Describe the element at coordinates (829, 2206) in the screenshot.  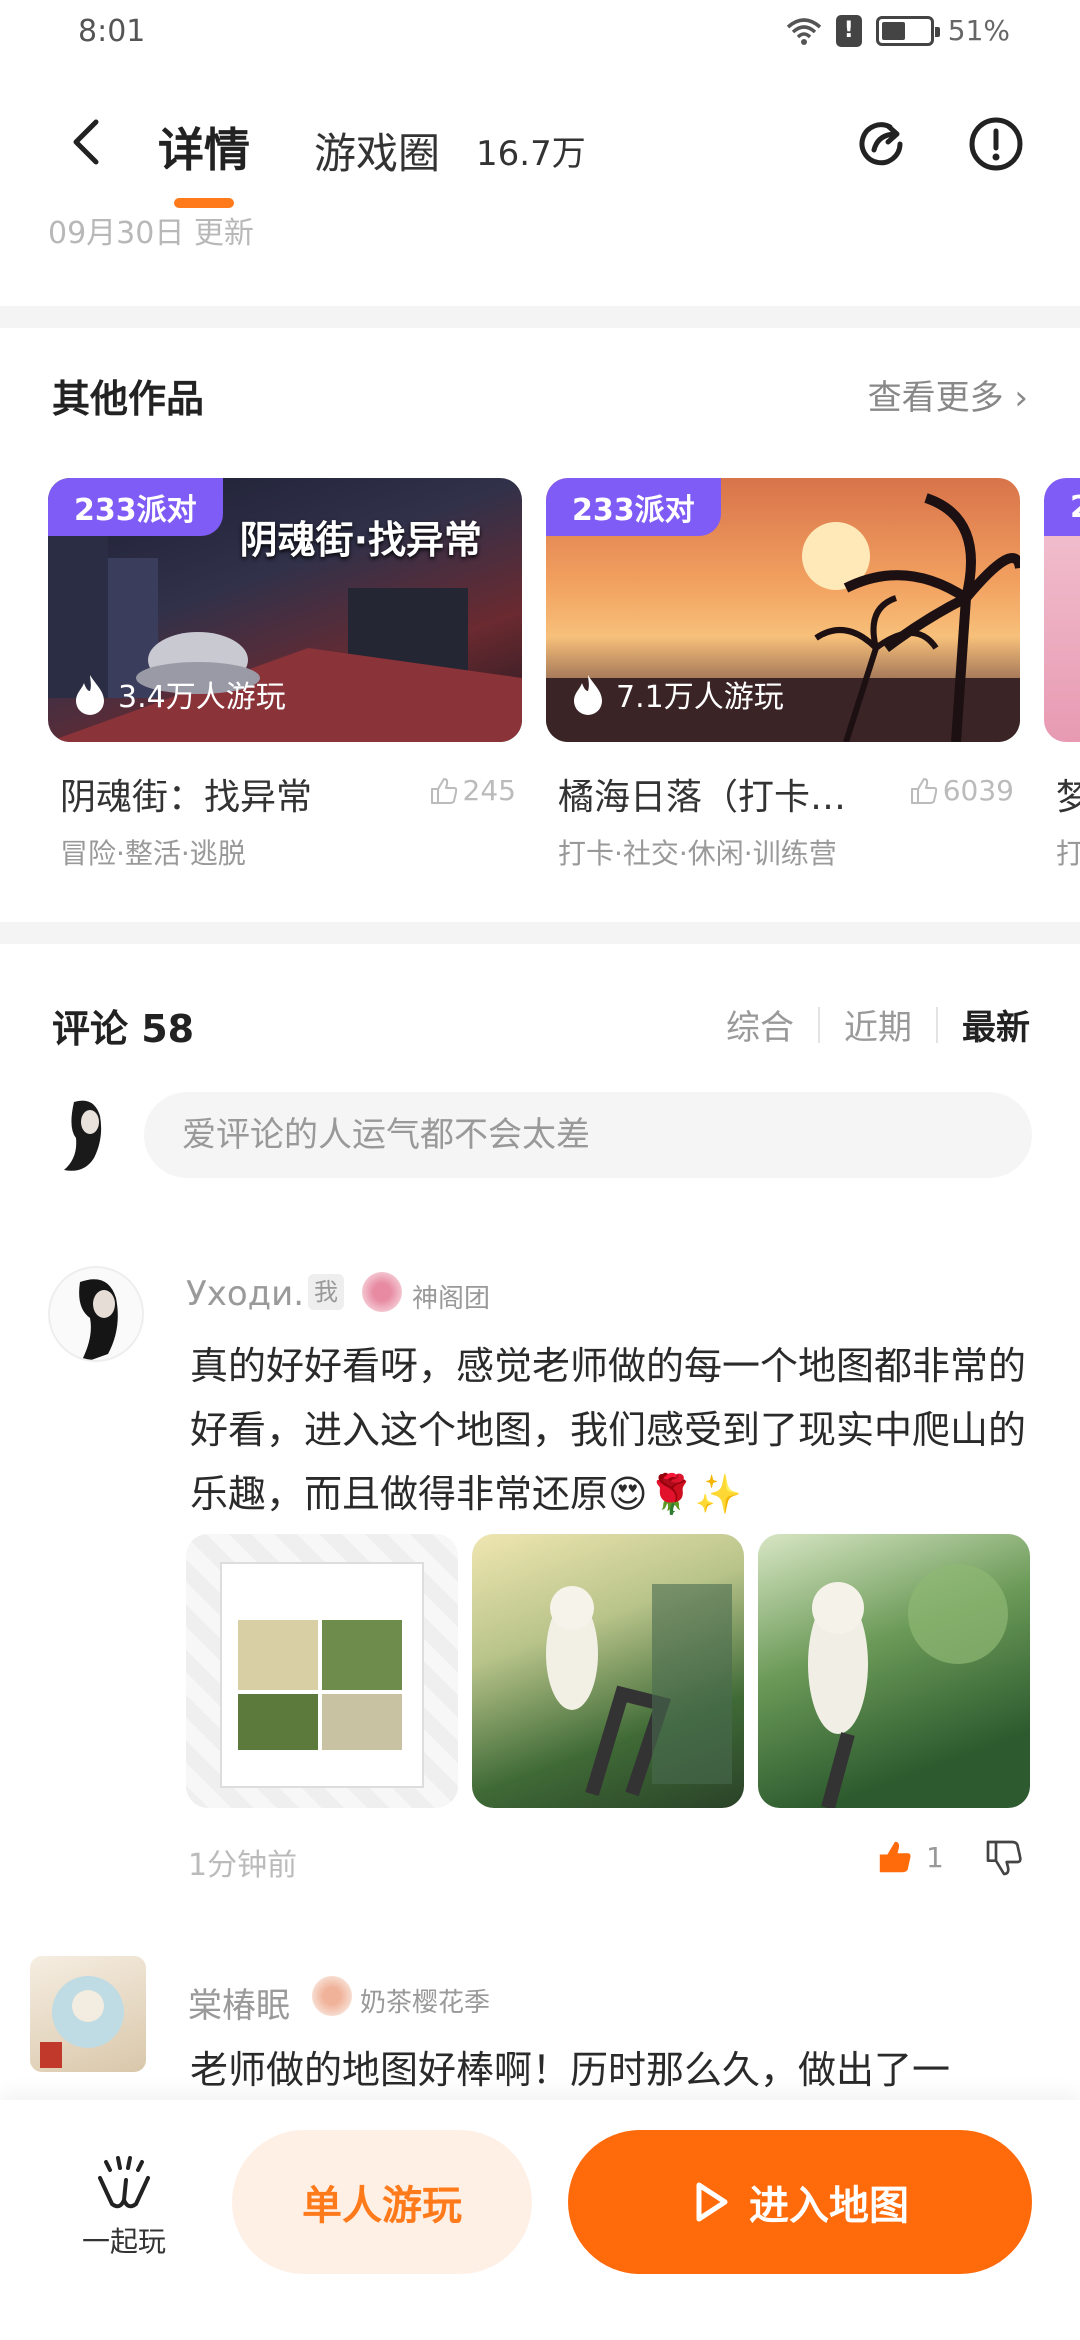
I see `enter-map-label: 进入地图` at that location.